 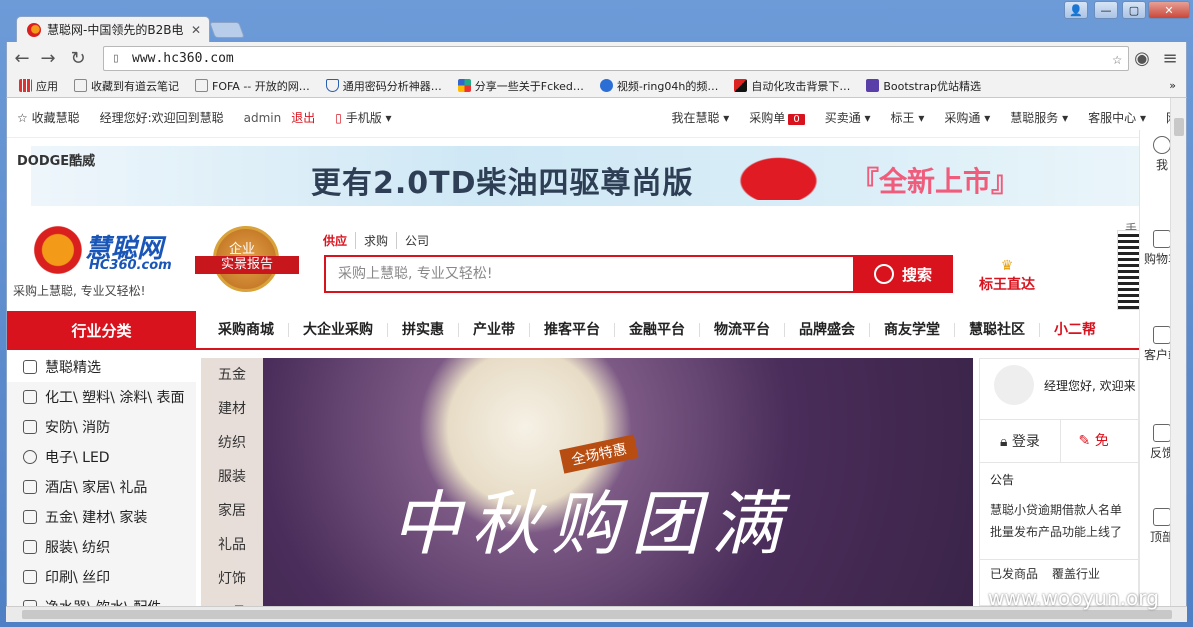 What do you see at coordinates (22, 58) in the screenshot?
I see `back-icon: ←` at bounding box center [22, 58].